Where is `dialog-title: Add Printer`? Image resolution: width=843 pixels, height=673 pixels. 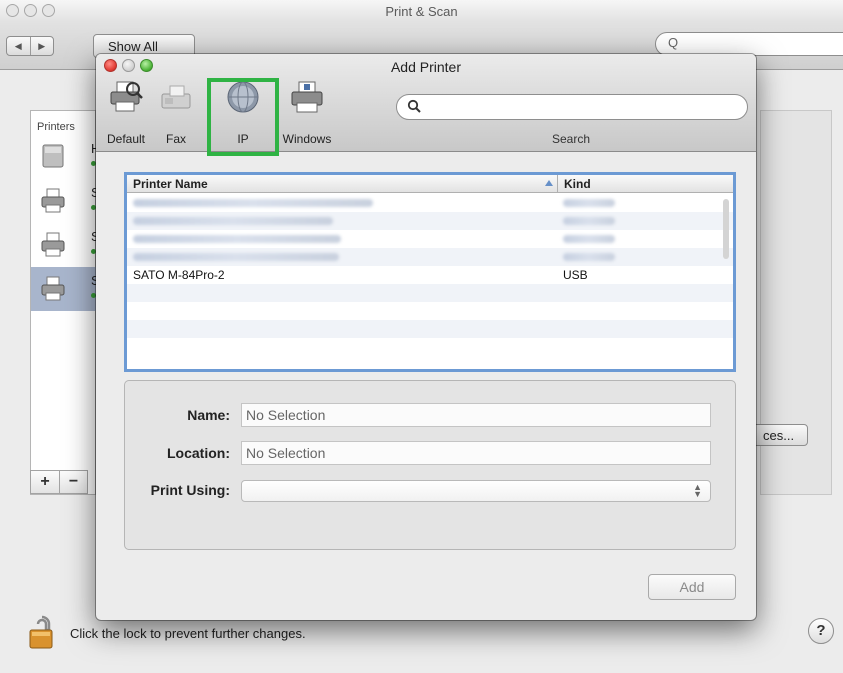 dialog-title: Add Printer is located at coordinates (426, 67).